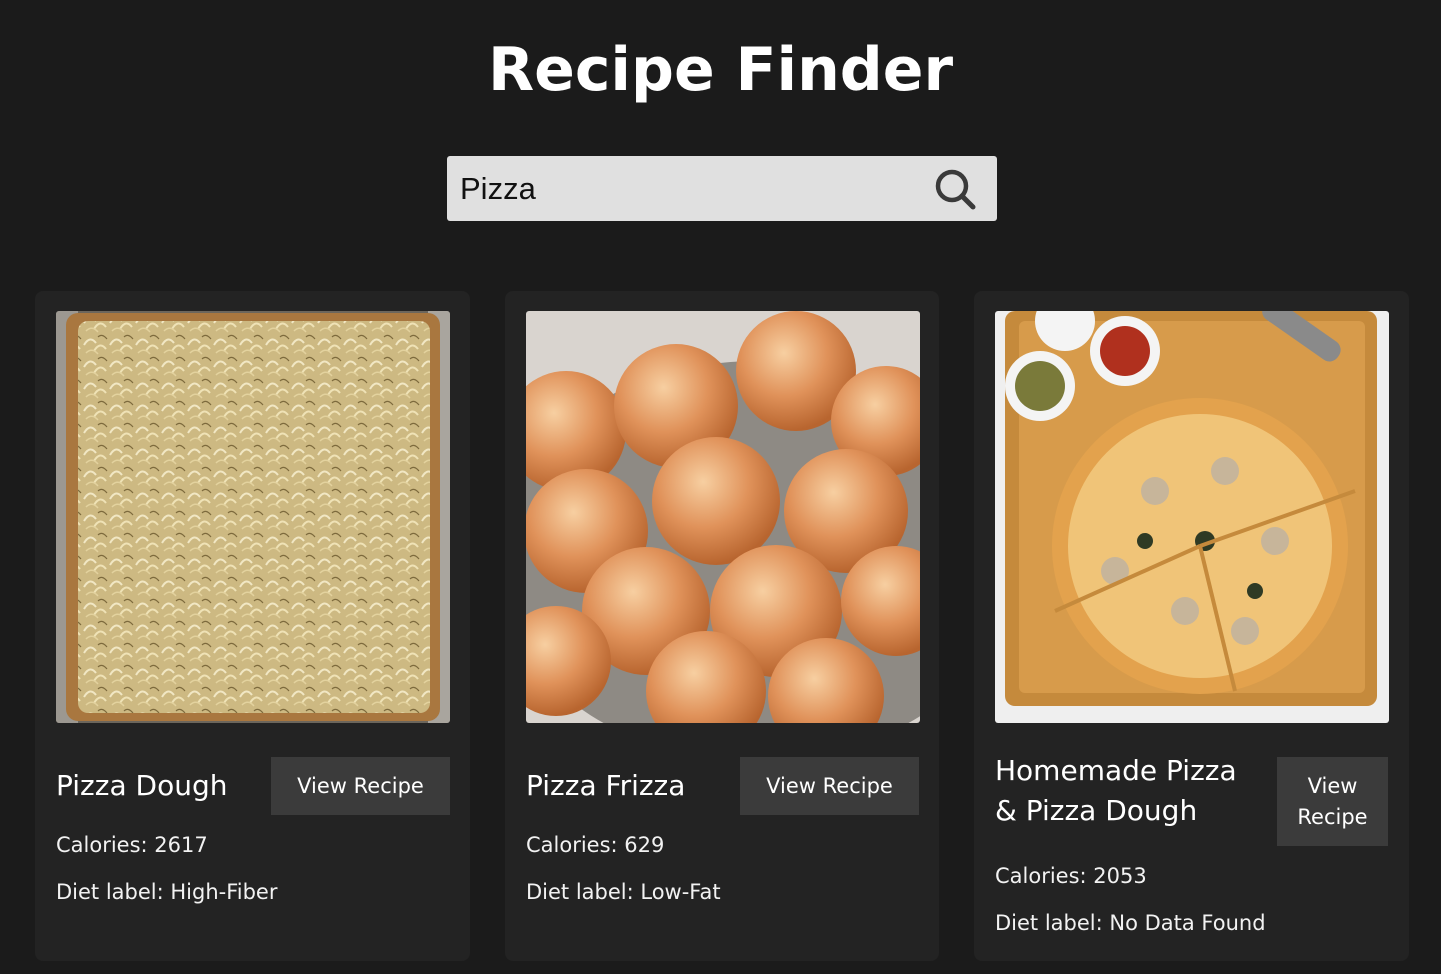 This screenshot has width=1441, height=974. I want to click on recipe-calories: Calories: 629, so click(595, 845).